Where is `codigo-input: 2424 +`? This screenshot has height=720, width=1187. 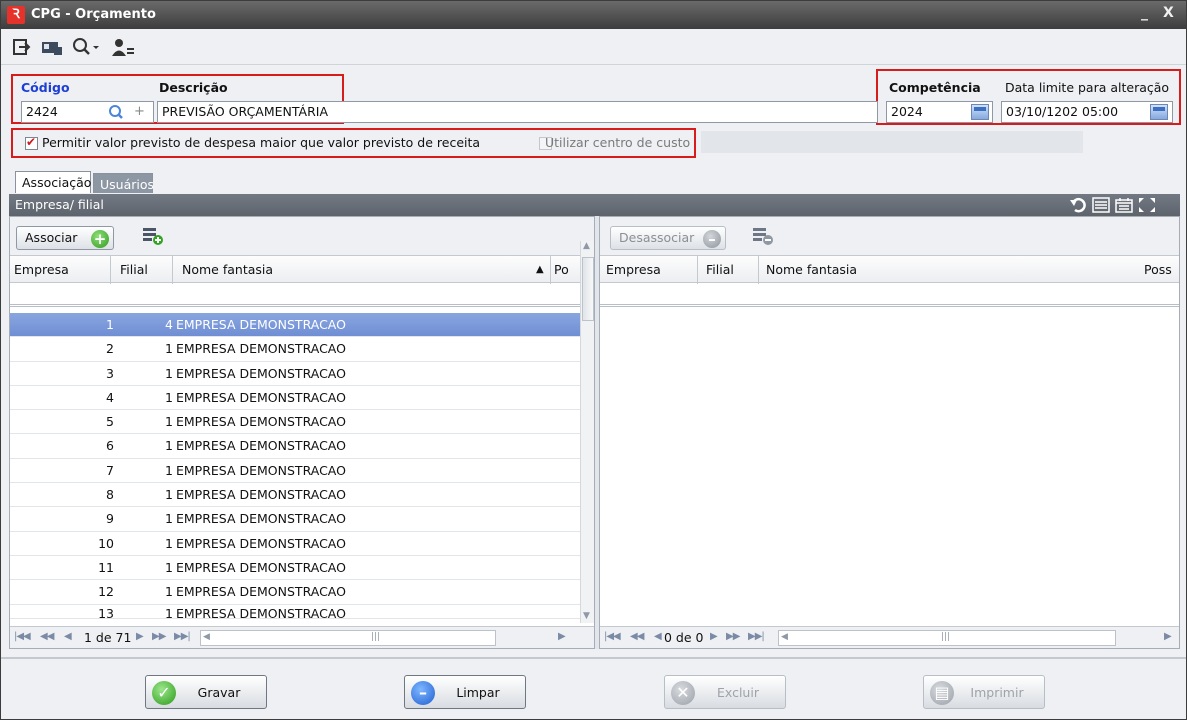 codigo-input: 2424 + is located at coordinates (87, 112).